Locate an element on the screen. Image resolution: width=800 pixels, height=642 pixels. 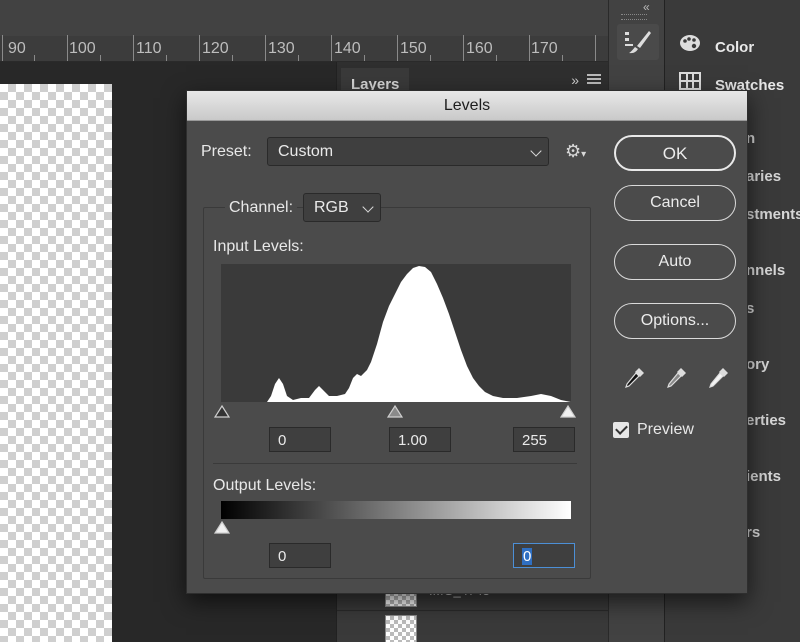
input-gamma-slider is located at coordinates (395, 411).